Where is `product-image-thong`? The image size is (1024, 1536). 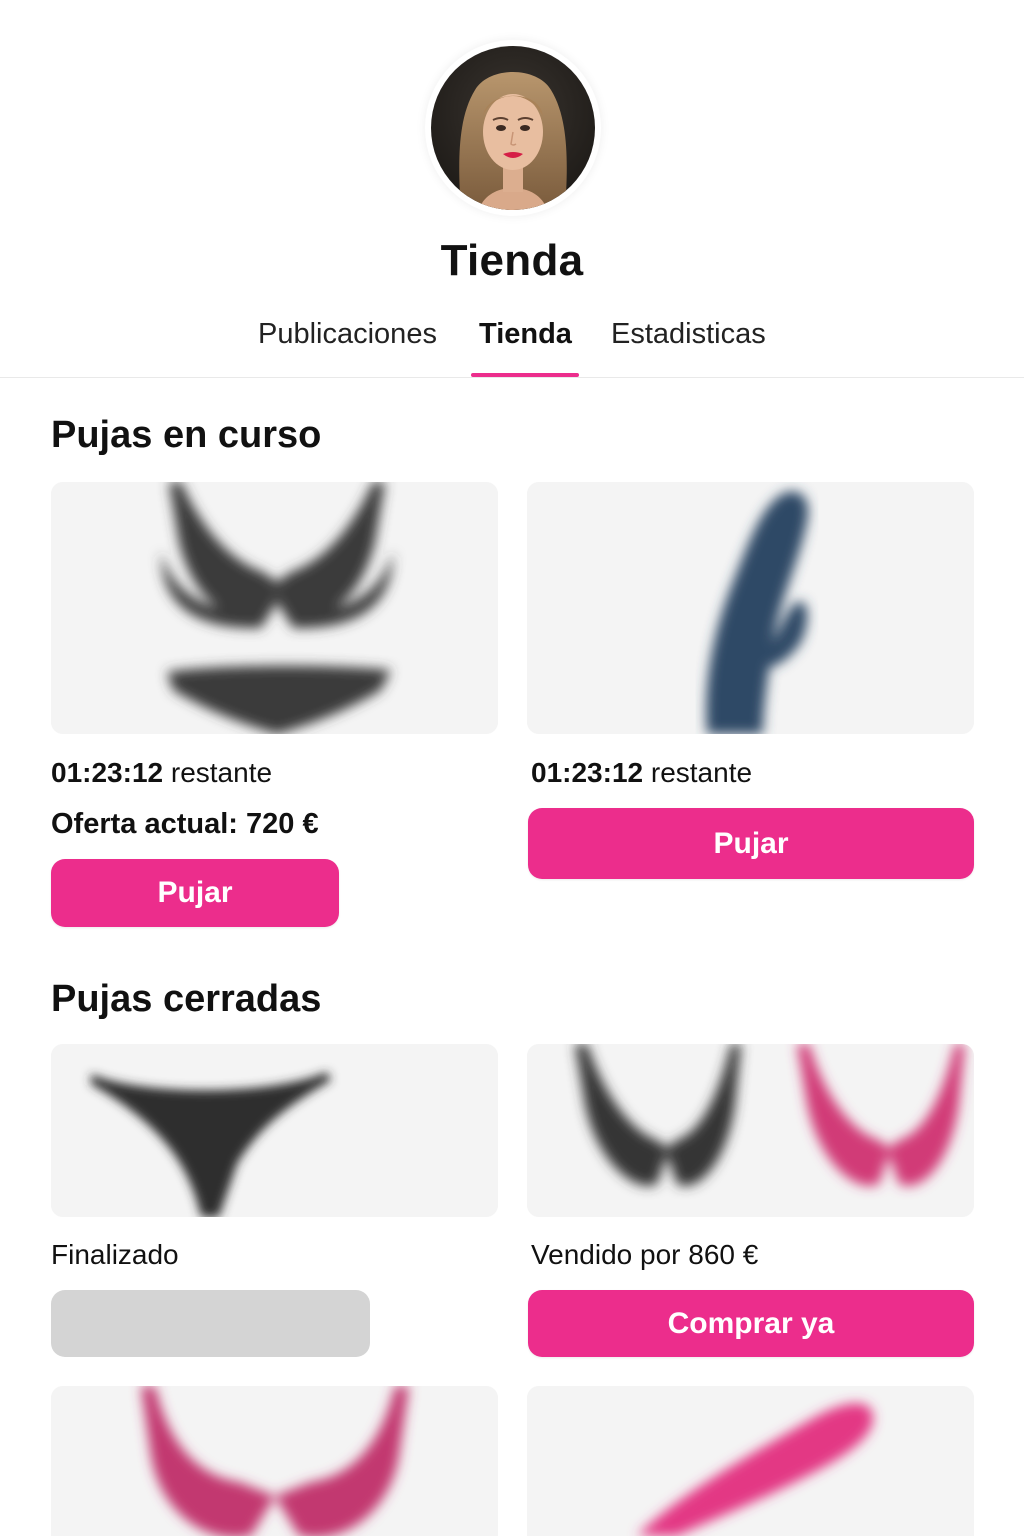
product-image-thong is located at coordinates (274, 1130).